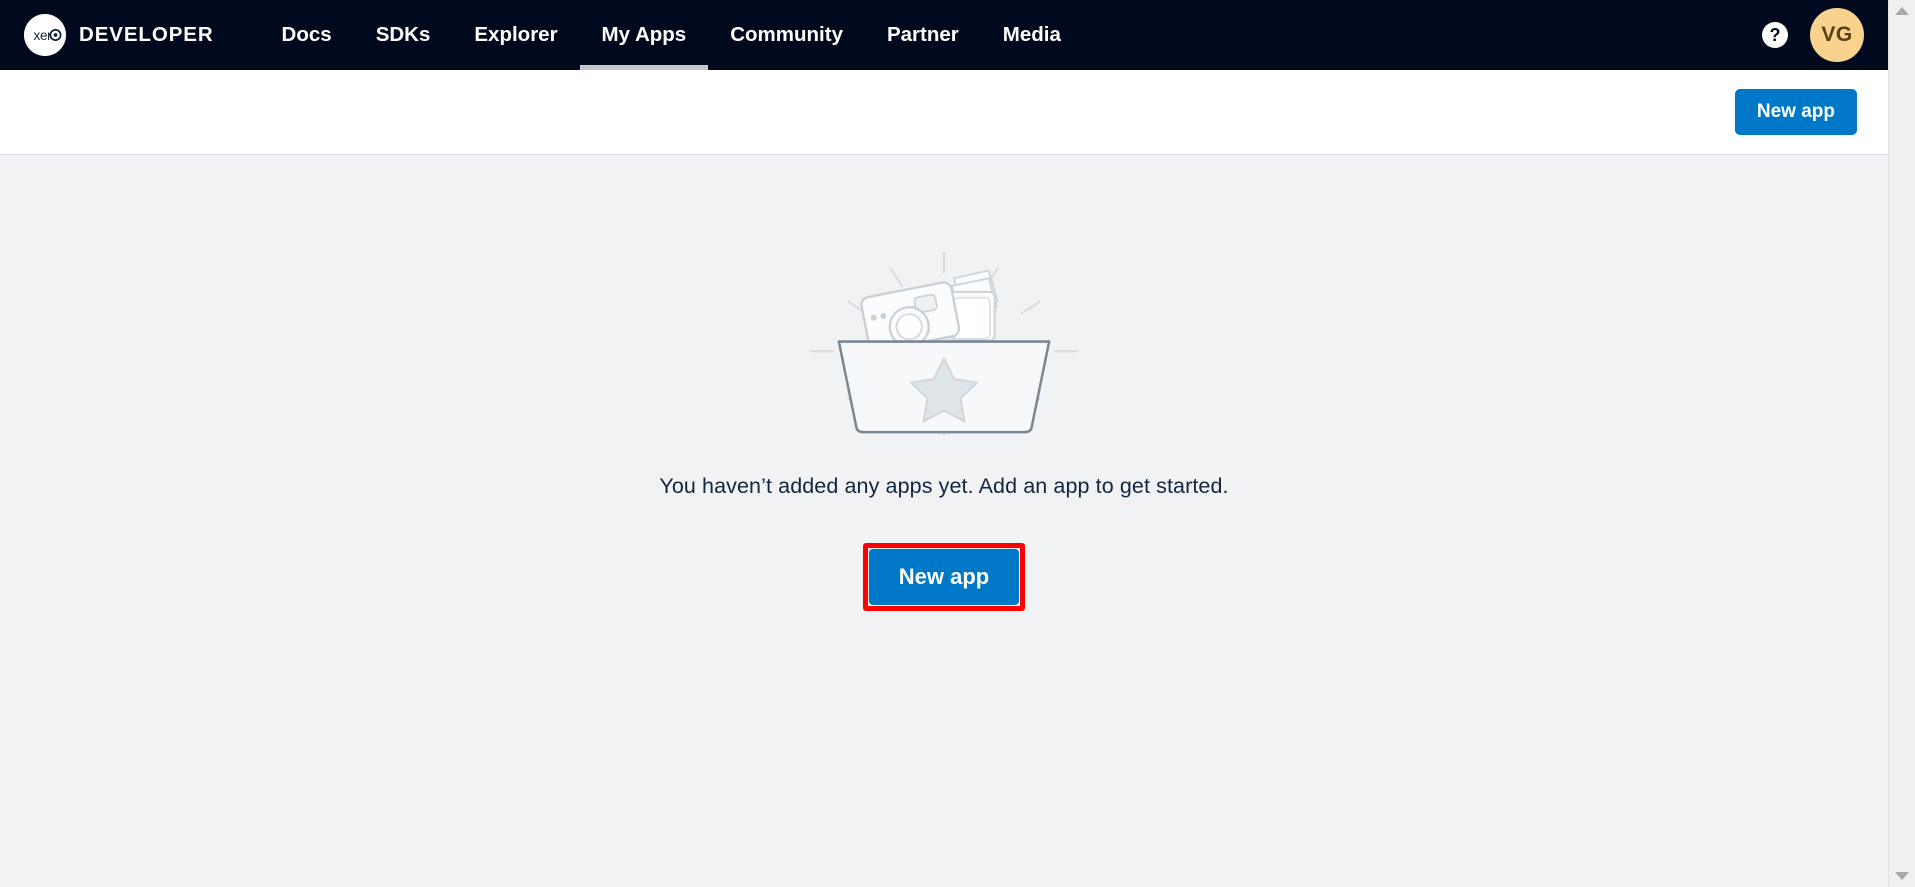 The image size is (1915, 887). I want to click on page-toolbar: New app, so click(944, 112).